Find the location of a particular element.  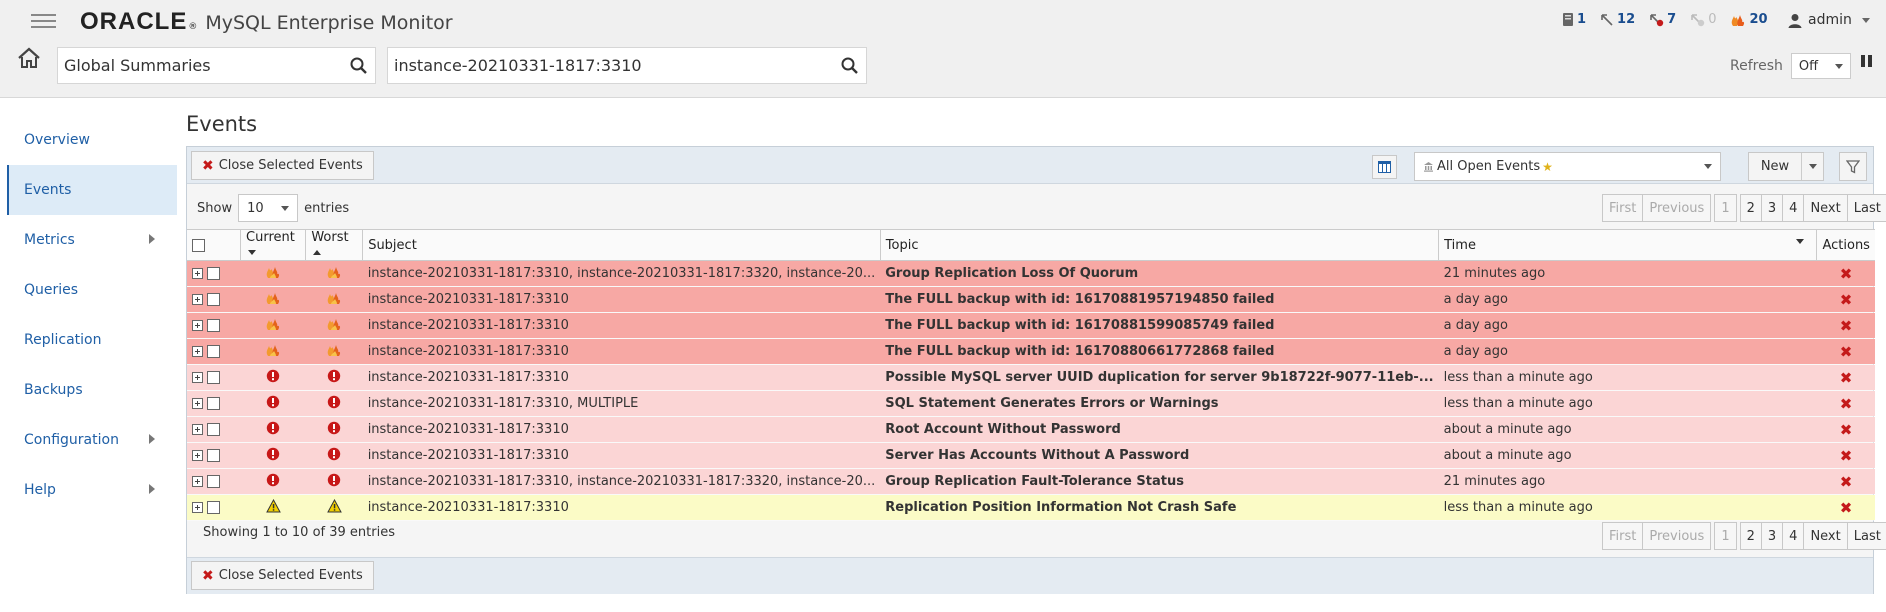

pause-icon is located at coordinates (1866, 61).